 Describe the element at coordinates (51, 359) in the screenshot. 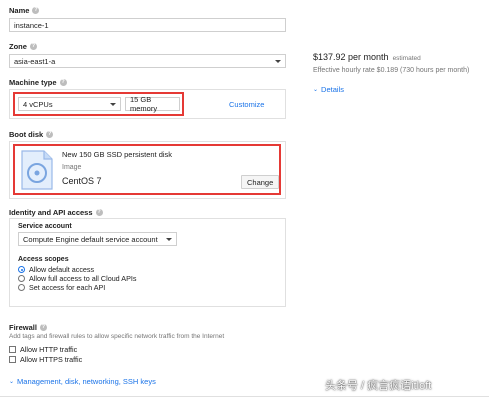

I see `checkbox-label: Allow HTTPS traffic` at that location.